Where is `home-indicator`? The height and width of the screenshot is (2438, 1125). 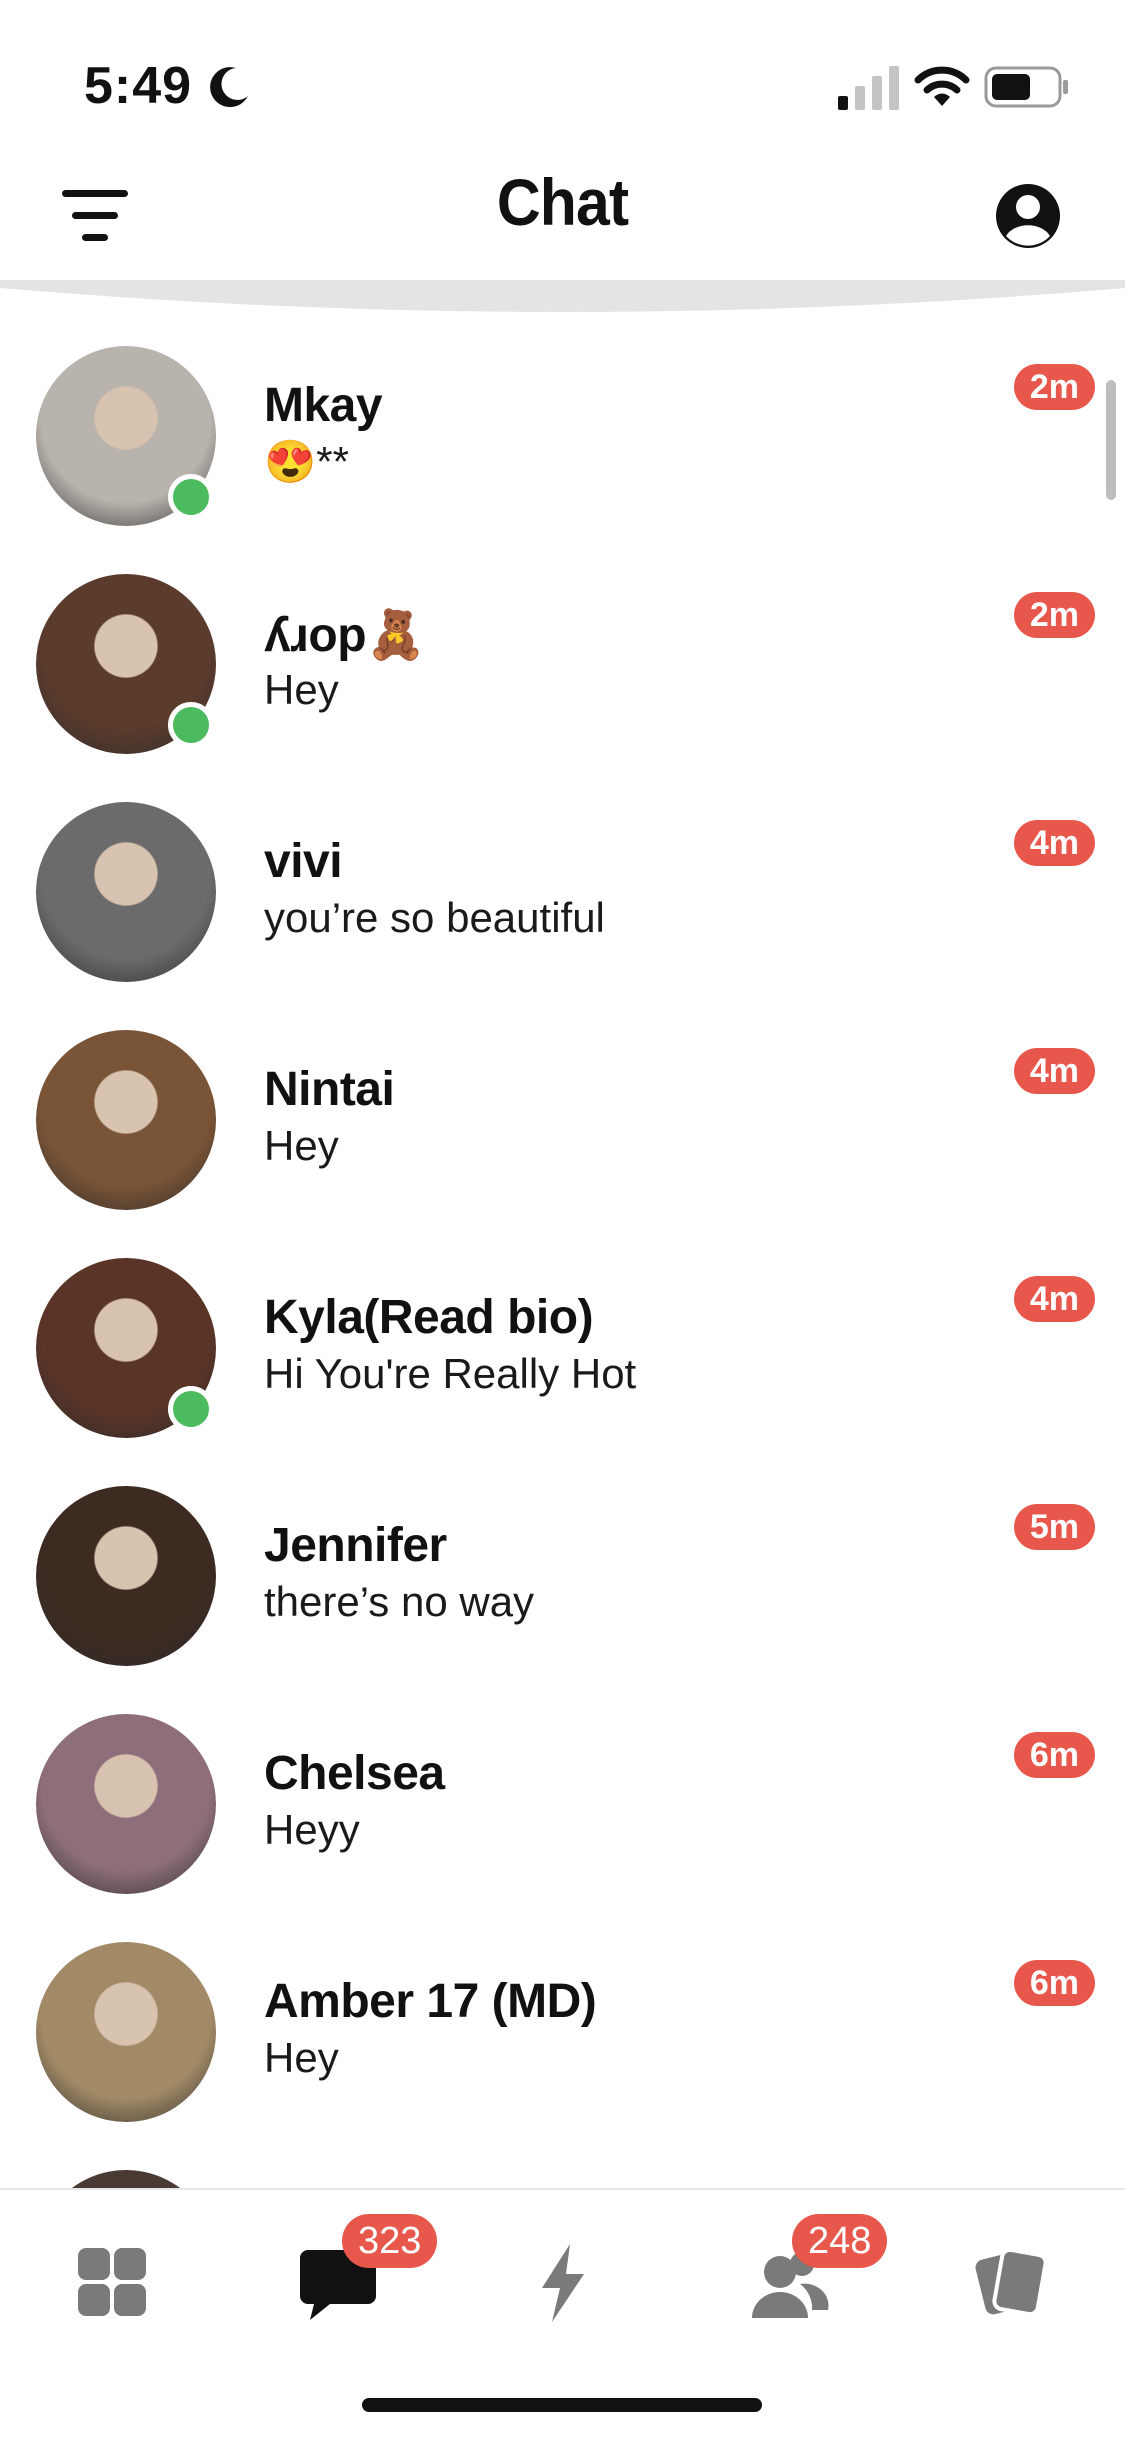 home-indicator is located at coordinates (562, 2405).